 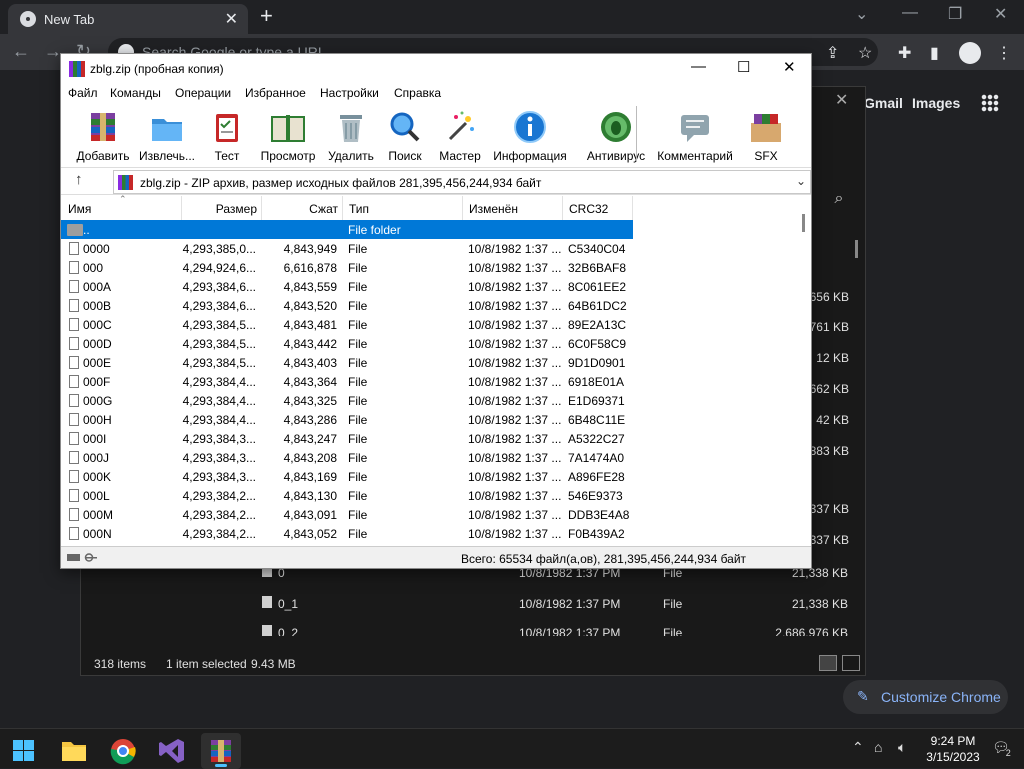 I want to click on menu-settings: Настройки, so click(x=349, y=93).